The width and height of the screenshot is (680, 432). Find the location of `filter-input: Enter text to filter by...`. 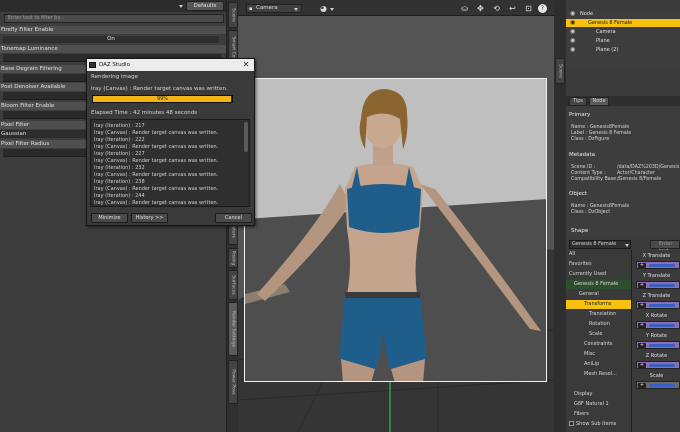

filter-input: Enter text to filter by... is located at coordinates (114, 18).